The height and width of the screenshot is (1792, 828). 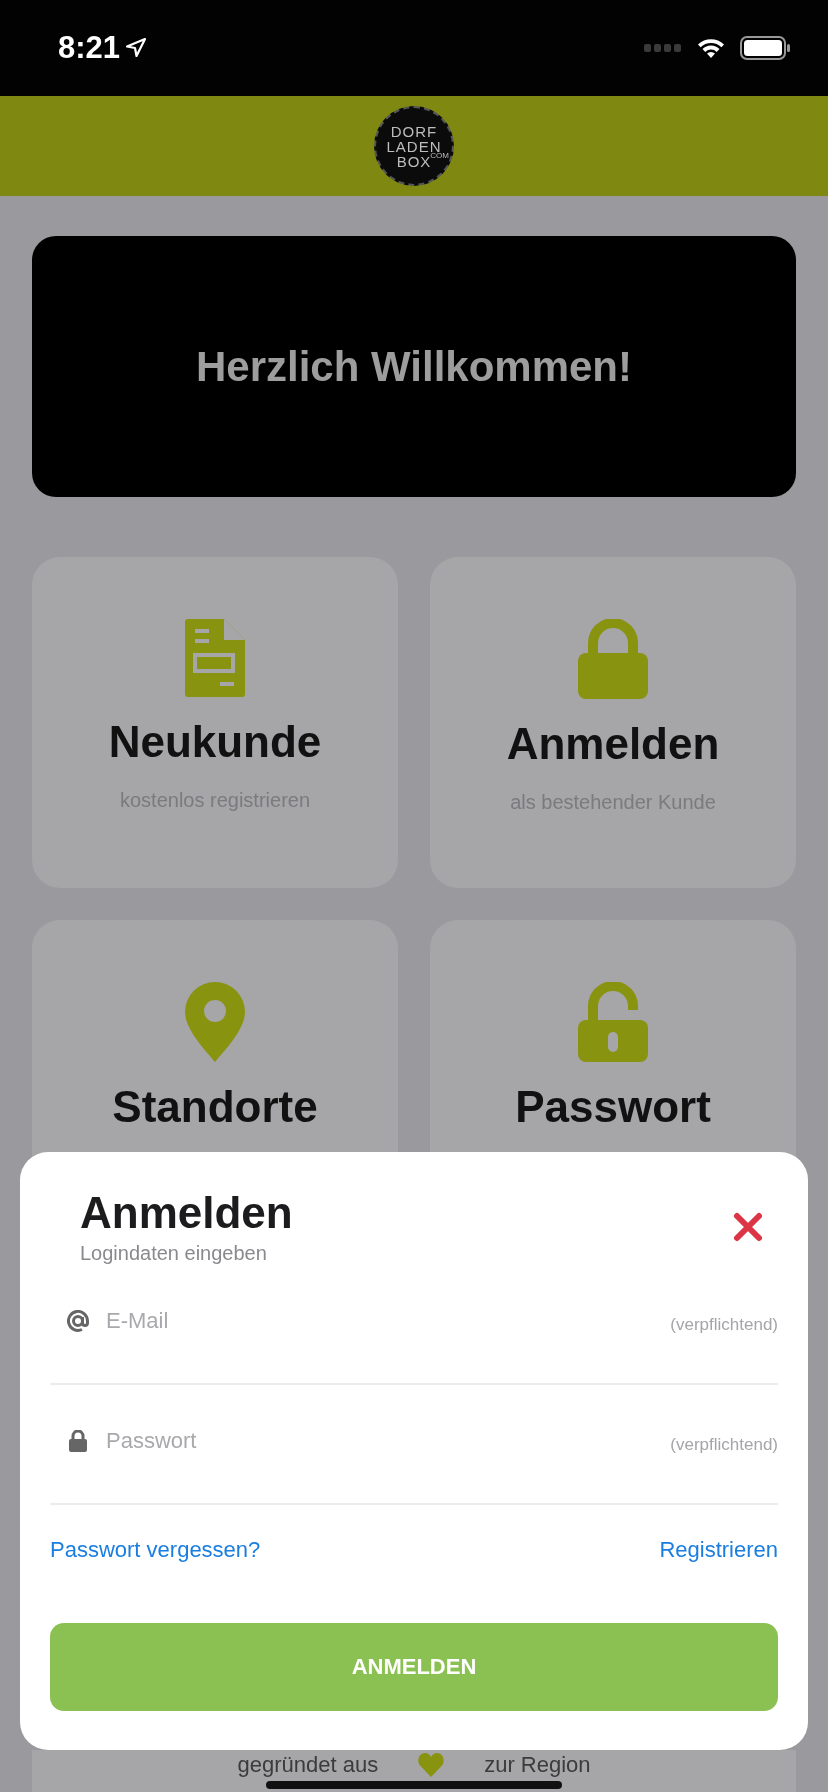 I want to click on close-button, so click(x=748, y=1226).